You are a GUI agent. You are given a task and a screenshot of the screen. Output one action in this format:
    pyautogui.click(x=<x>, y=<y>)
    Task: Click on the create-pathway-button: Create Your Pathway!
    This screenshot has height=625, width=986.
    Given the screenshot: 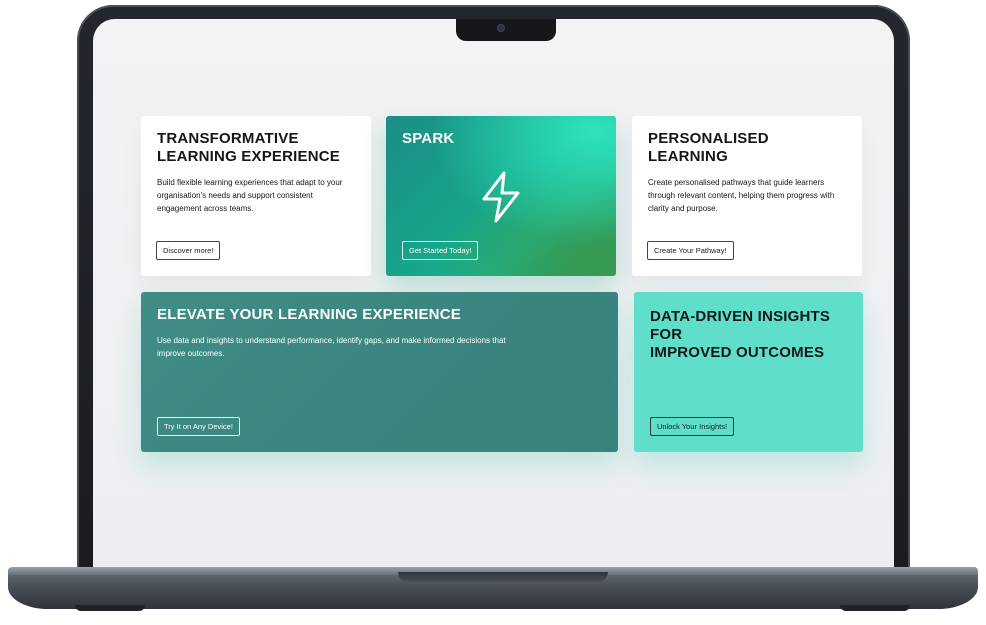 What is the action you would take?
    pyautogui.click(x=690, y=250)
    